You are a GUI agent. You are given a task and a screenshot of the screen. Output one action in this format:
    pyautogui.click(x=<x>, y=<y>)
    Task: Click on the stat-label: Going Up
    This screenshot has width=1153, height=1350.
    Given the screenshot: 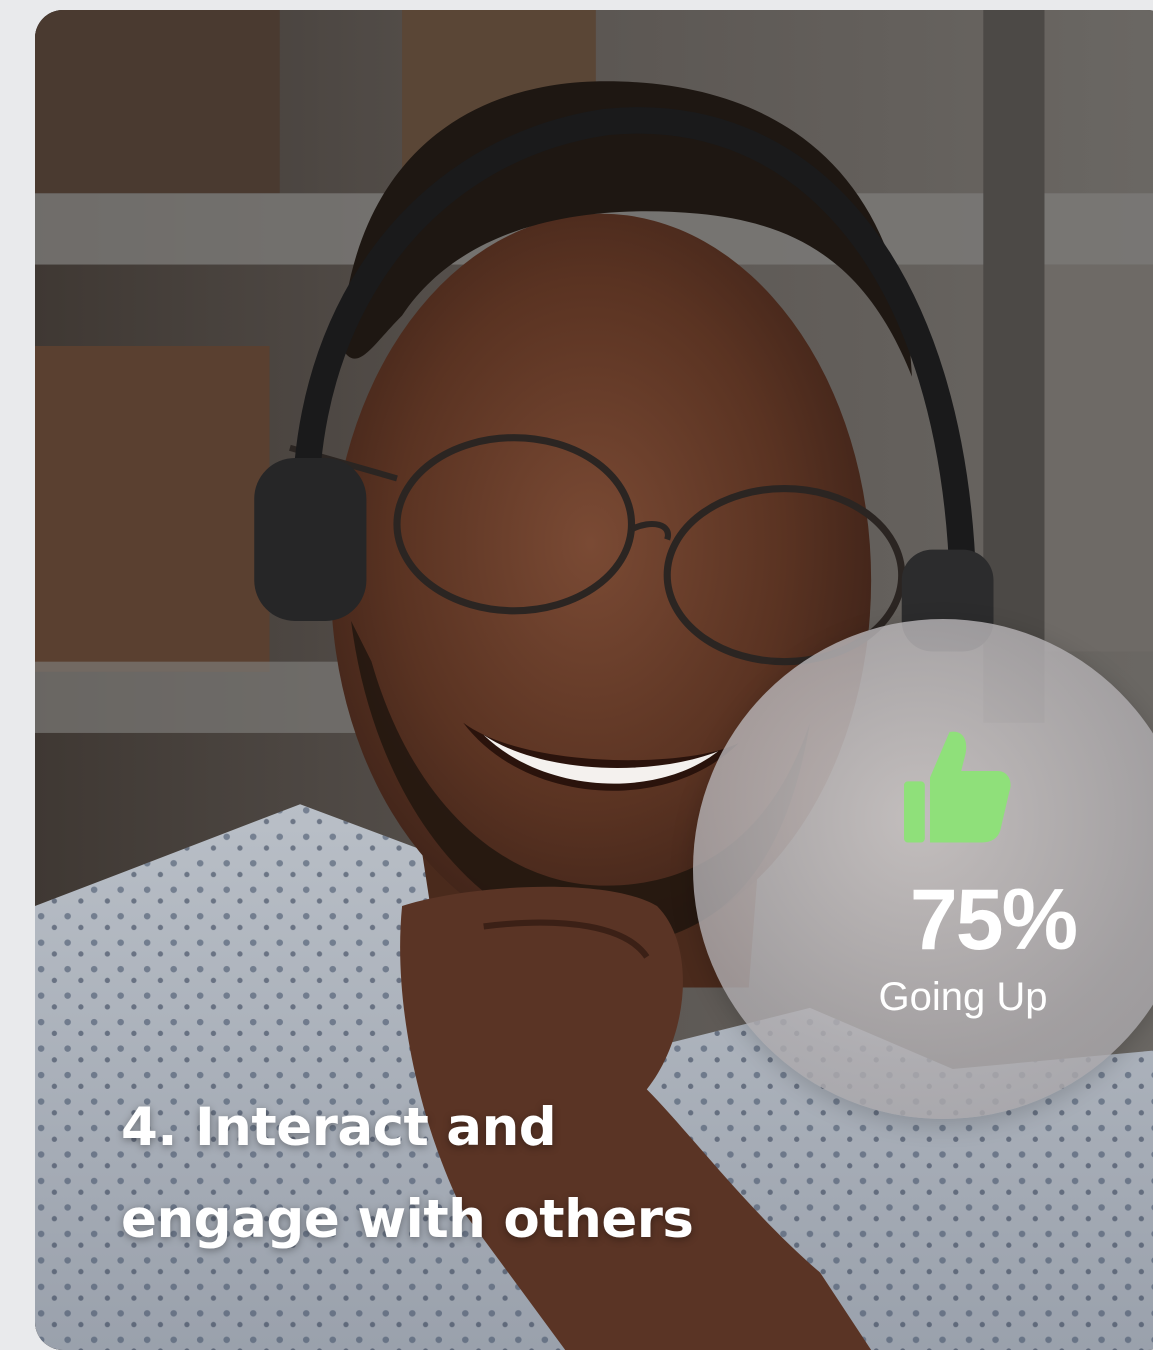 What is the action you would take?
    pyautogui.click(x=963, y=997)
    